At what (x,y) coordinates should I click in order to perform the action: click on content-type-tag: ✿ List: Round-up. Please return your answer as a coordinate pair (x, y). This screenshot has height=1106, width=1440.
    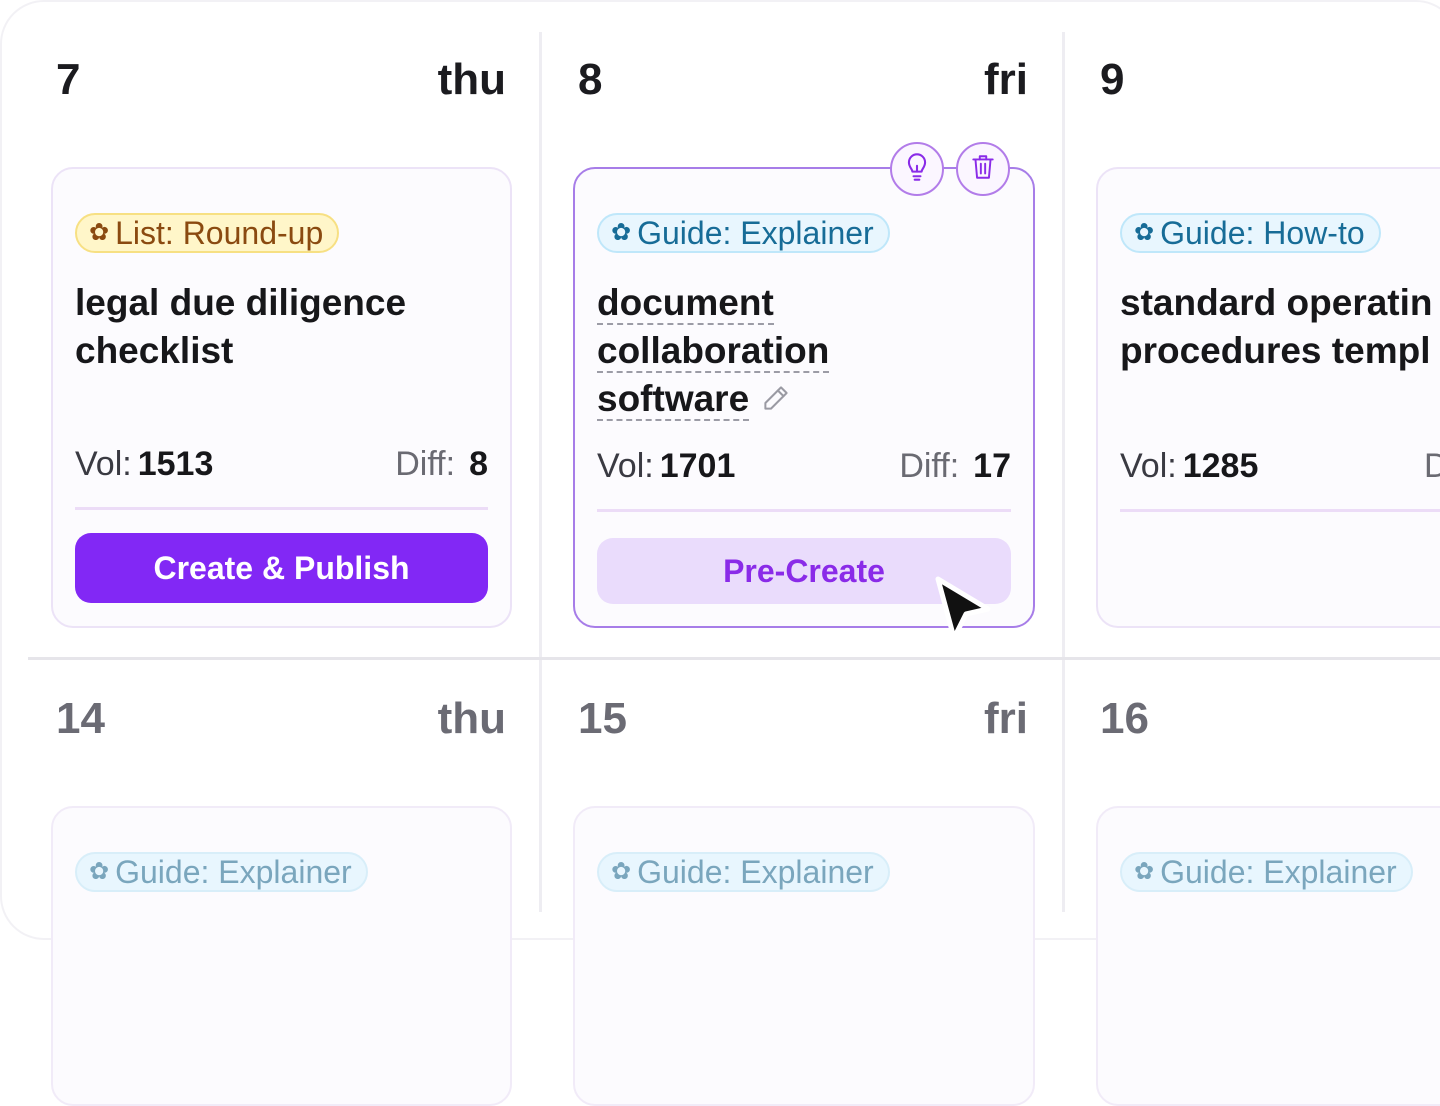
    Looking at the image, I should click on (207, 233).